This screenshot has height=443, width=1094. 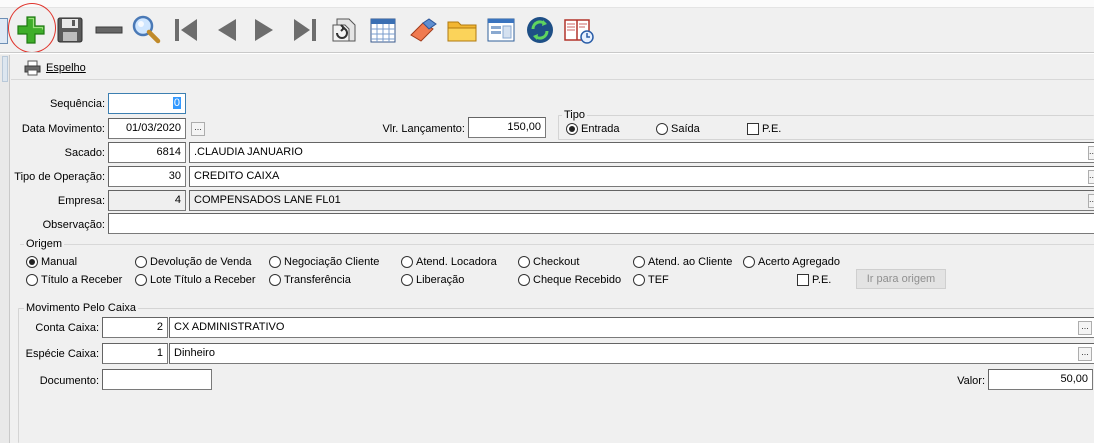 I want to click on origem-transferencia-radio: Transferência, so click(x=310, y=280).